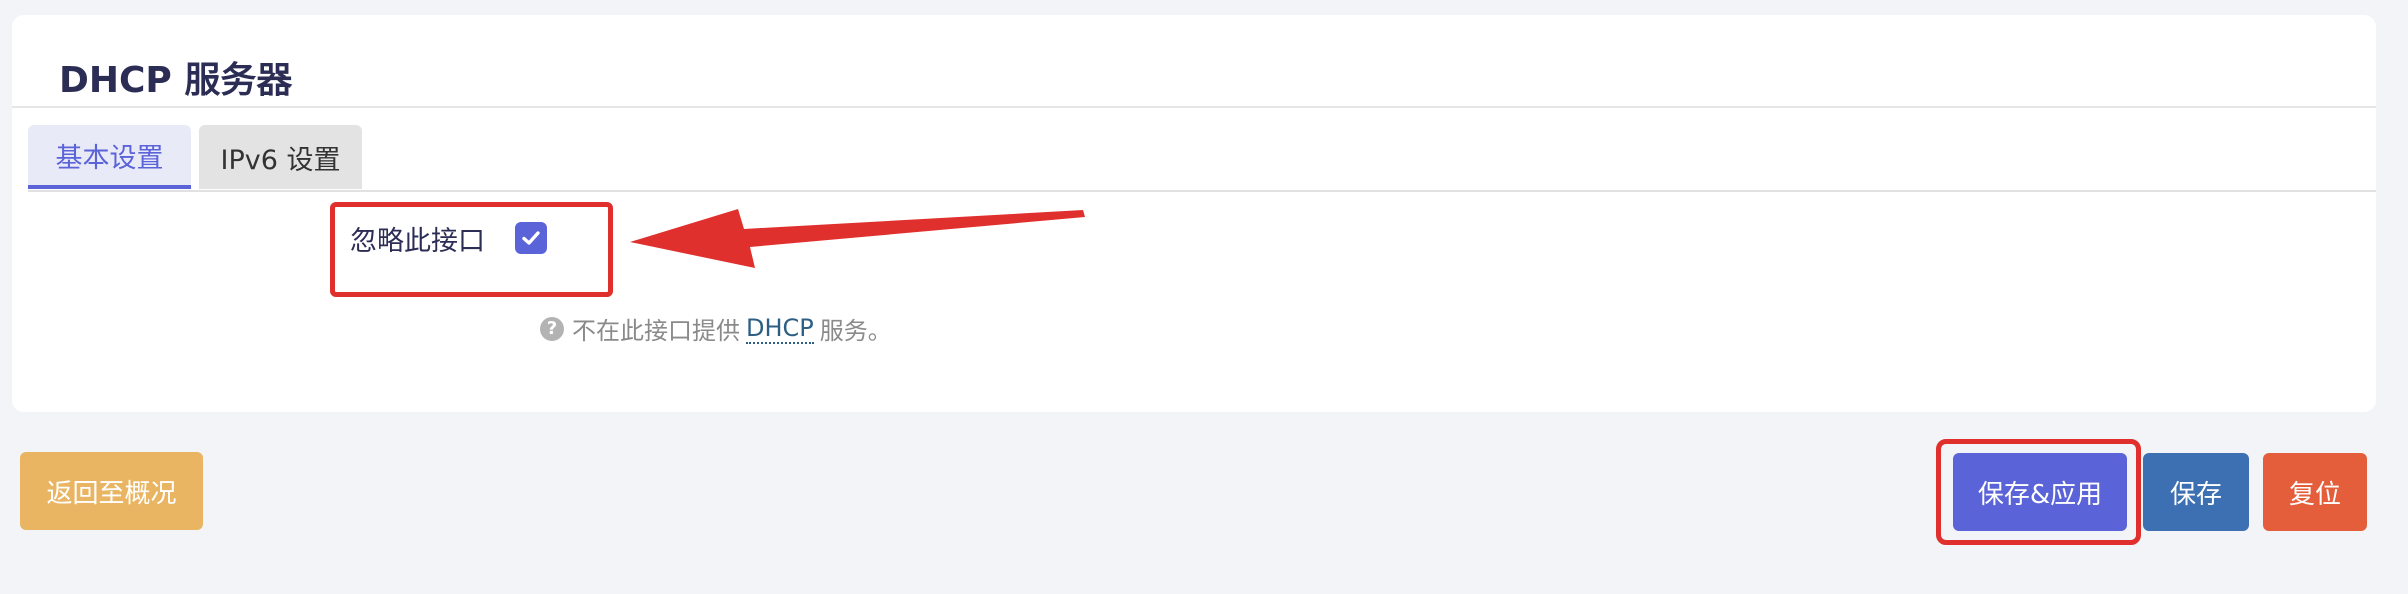  Describe the element at coordinates (280, 157) in the screenshot. I see `tab-ipv6-settings: IPv6 设置` at that location.